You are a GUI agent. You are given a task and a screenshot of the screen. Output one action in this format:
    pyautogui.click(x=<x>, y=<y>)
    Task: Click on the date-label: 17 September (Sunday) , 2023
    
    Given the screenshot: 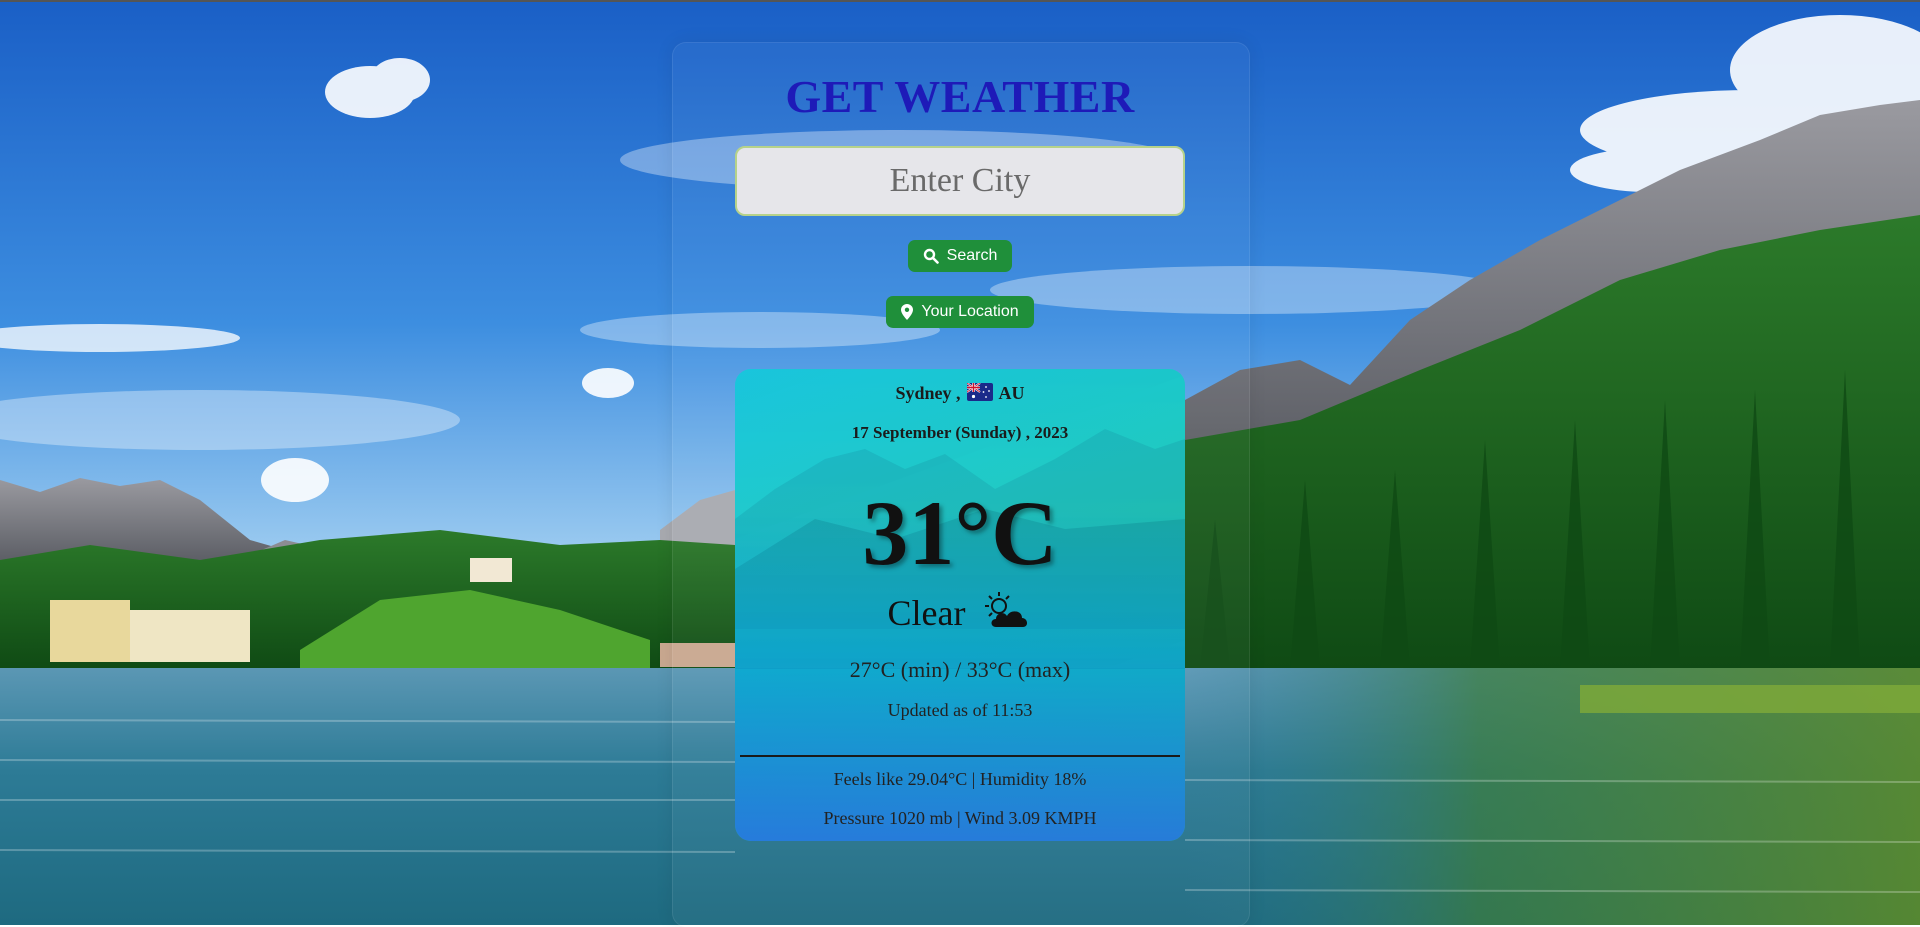 What is the action you would take?
    pyautogui.click(x=960, y=432)
    